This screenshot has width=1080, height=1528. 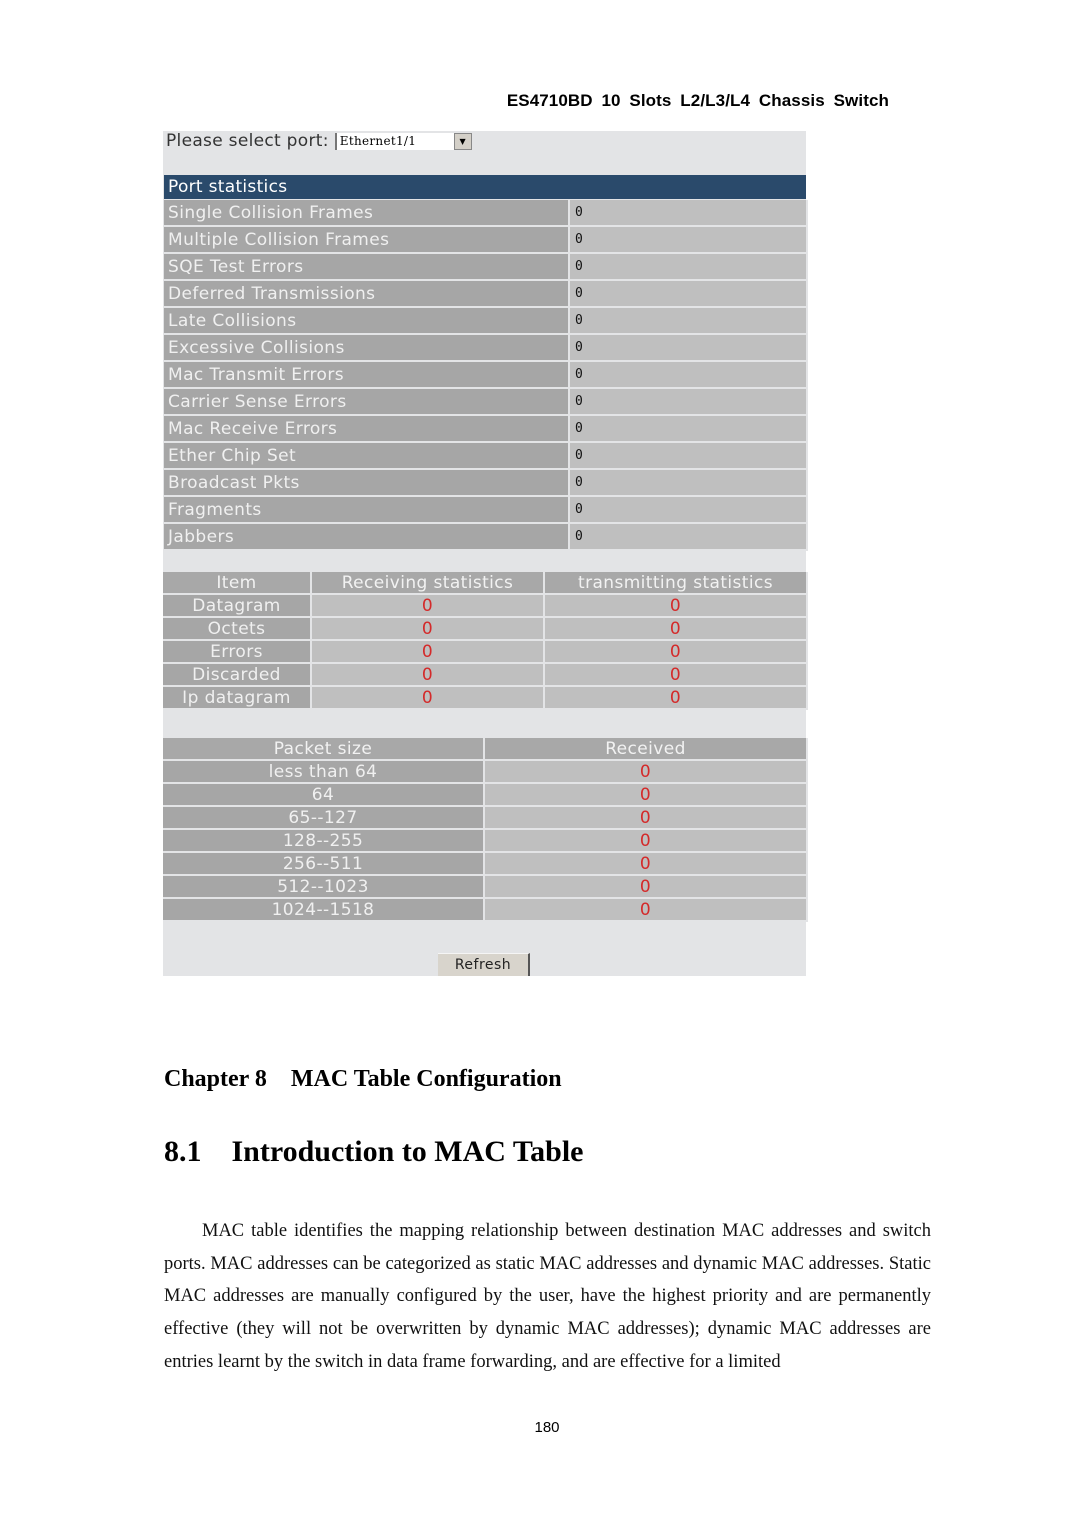 I want to click on stat-label: Fragments, so click(x=367, y=510).